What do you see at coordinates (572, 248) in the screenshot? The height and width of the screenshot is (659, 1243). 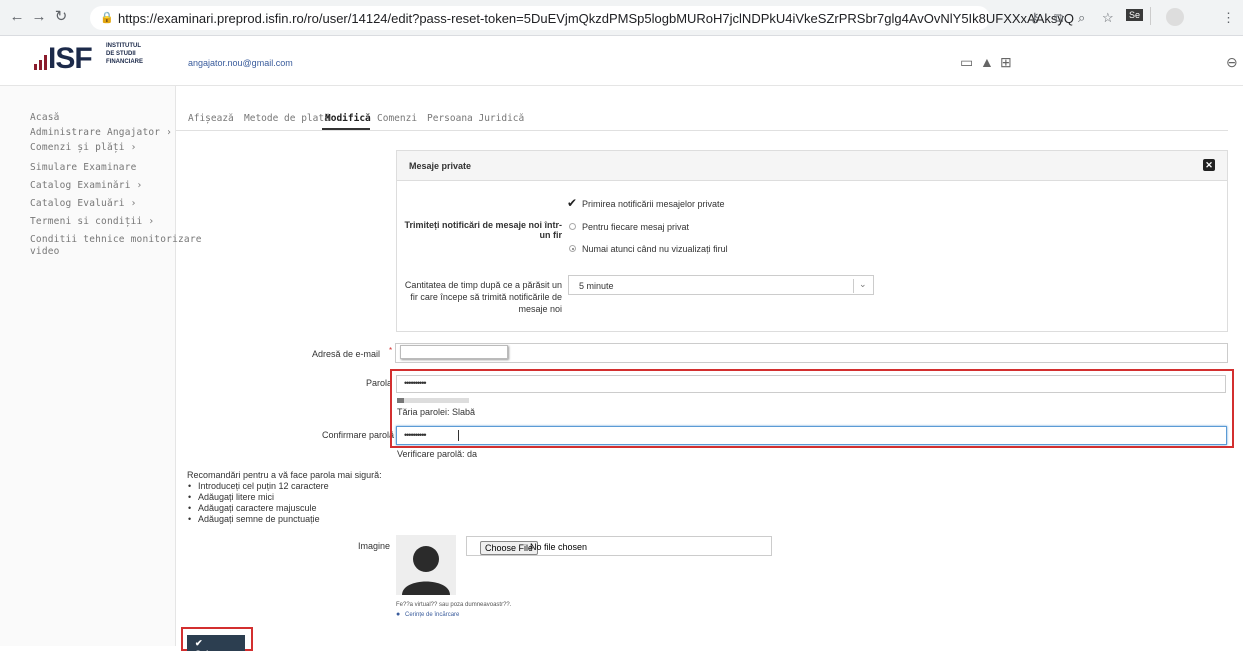 I see `radio-not-viewing` at bounding box center [572, 248].